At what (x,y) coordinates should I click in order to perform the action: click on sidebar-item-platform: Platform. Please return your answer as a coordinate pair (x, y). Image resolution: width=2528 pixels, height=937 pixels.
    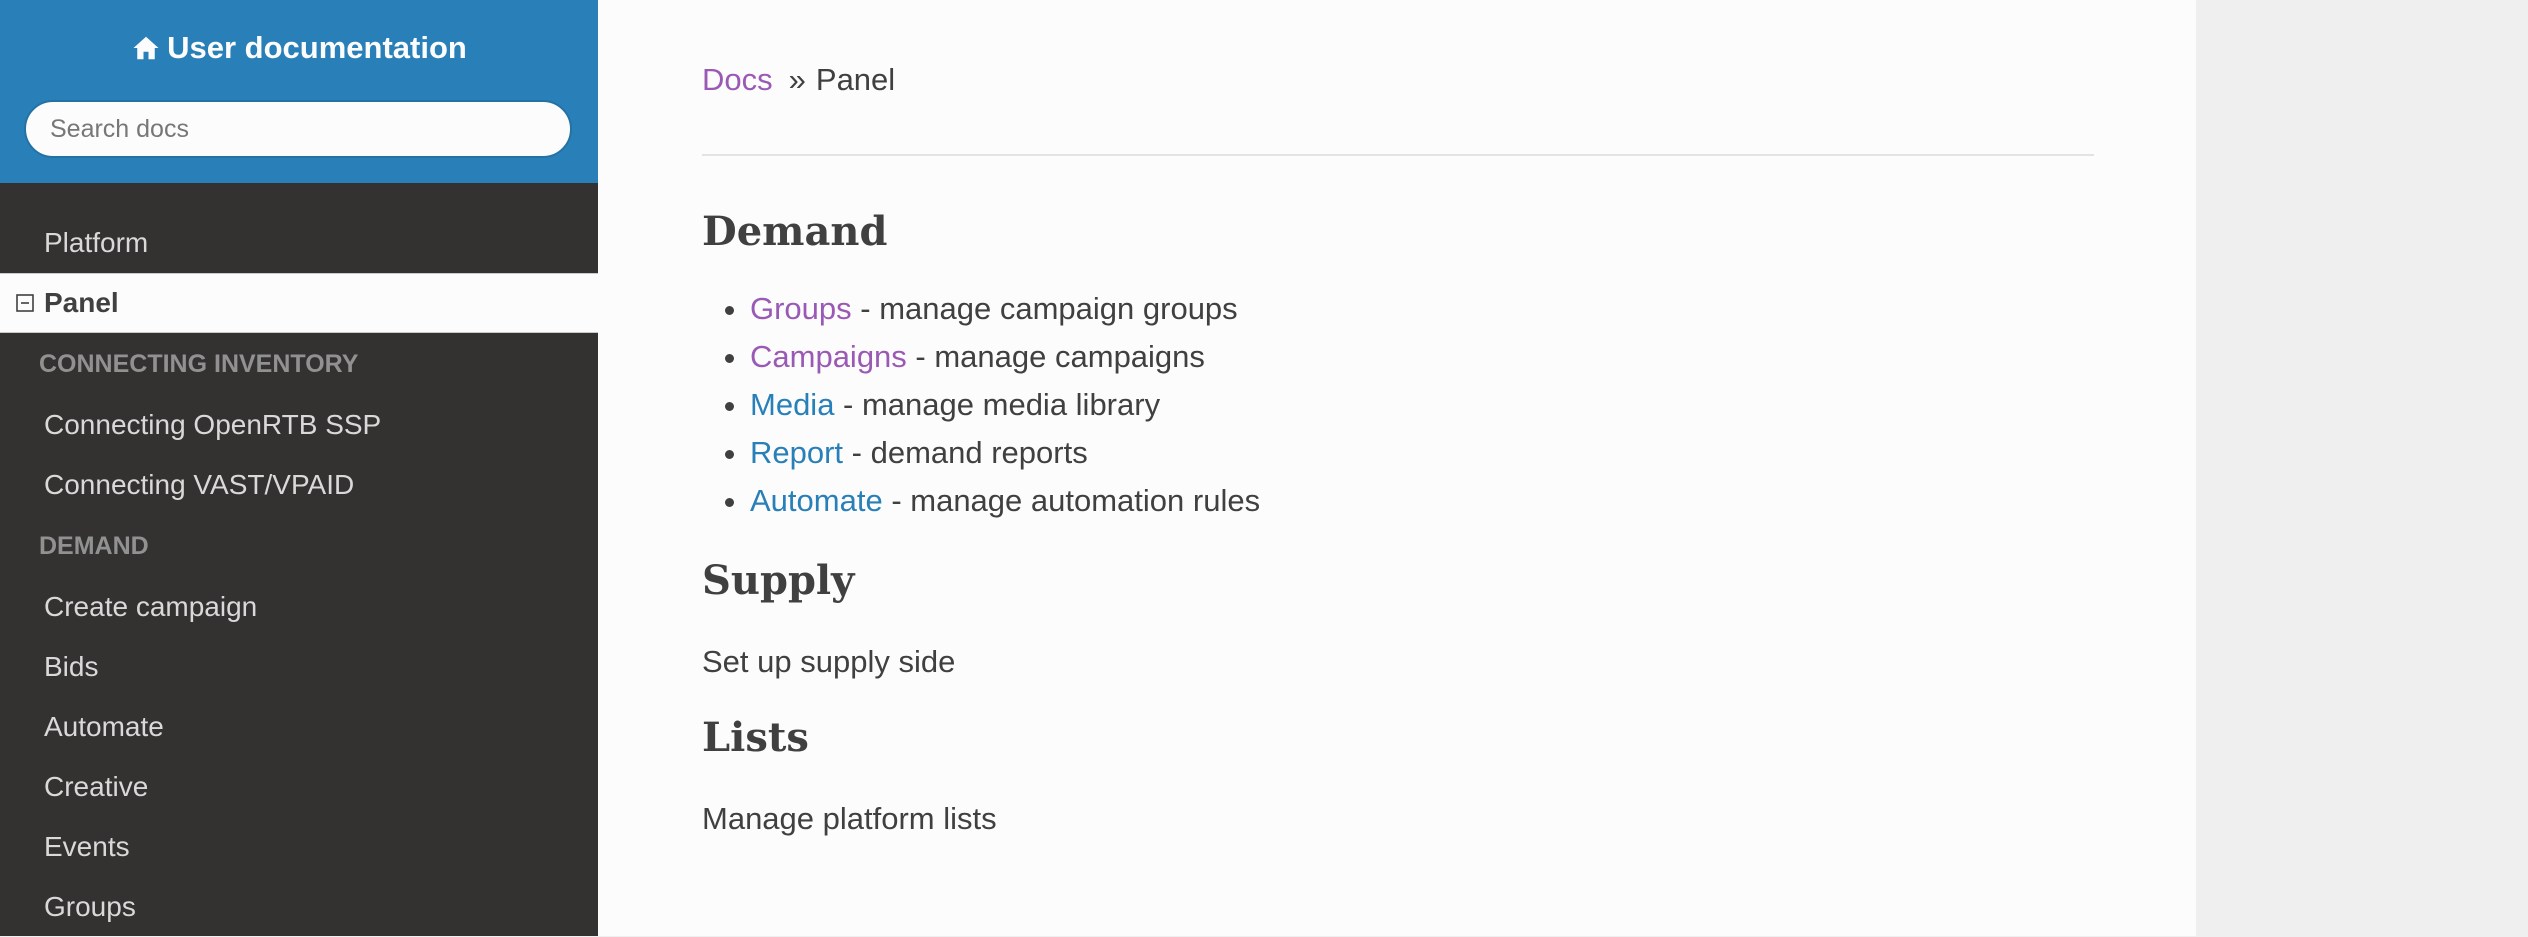
    Looking at the image, I should click on (299, 243).